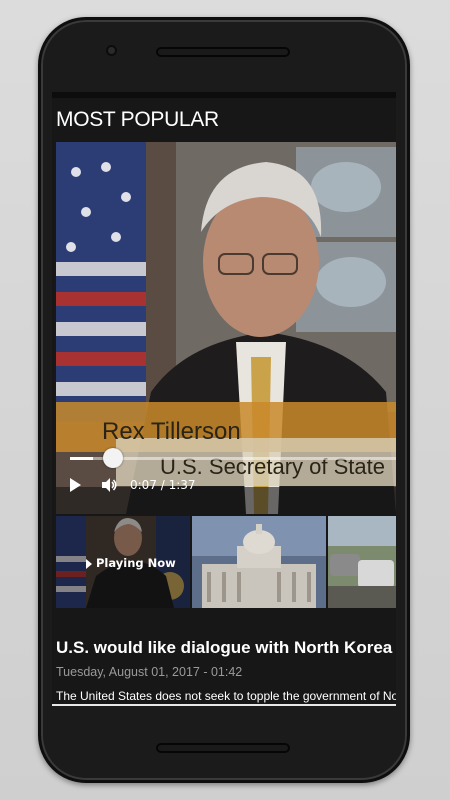  I want to click on seek-bar-progress, so click(81, 458).